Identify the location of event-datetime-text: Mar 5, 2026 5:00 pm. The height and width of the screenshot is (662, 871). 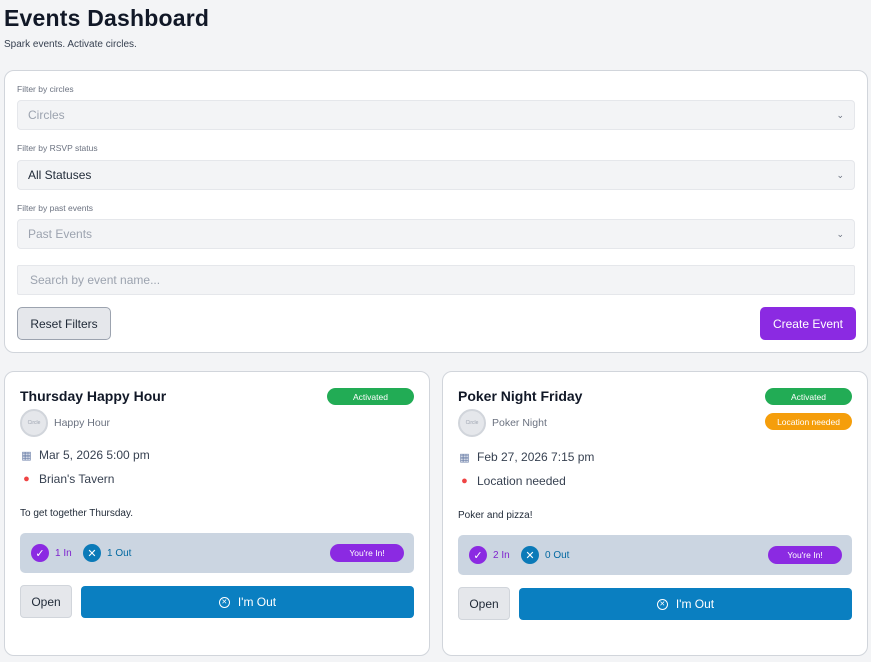
(94, 455).